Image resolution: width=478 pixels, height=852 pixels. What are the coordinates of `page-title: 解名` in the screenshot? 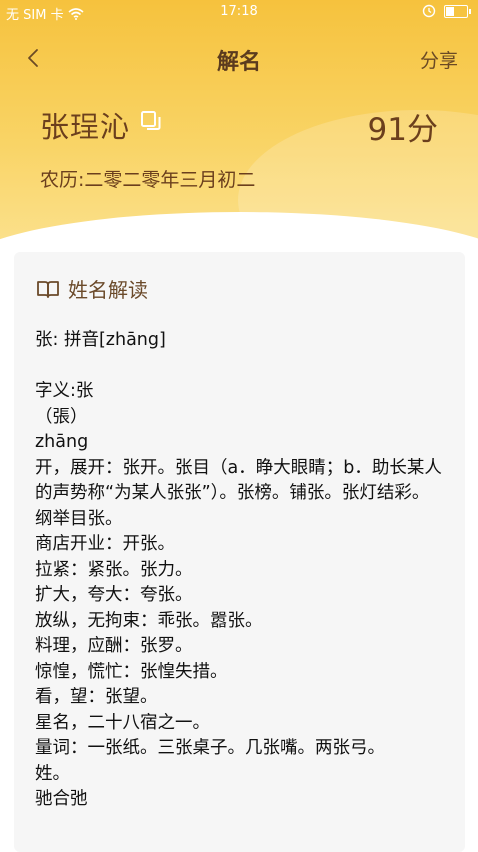 It's located at (238, 62).